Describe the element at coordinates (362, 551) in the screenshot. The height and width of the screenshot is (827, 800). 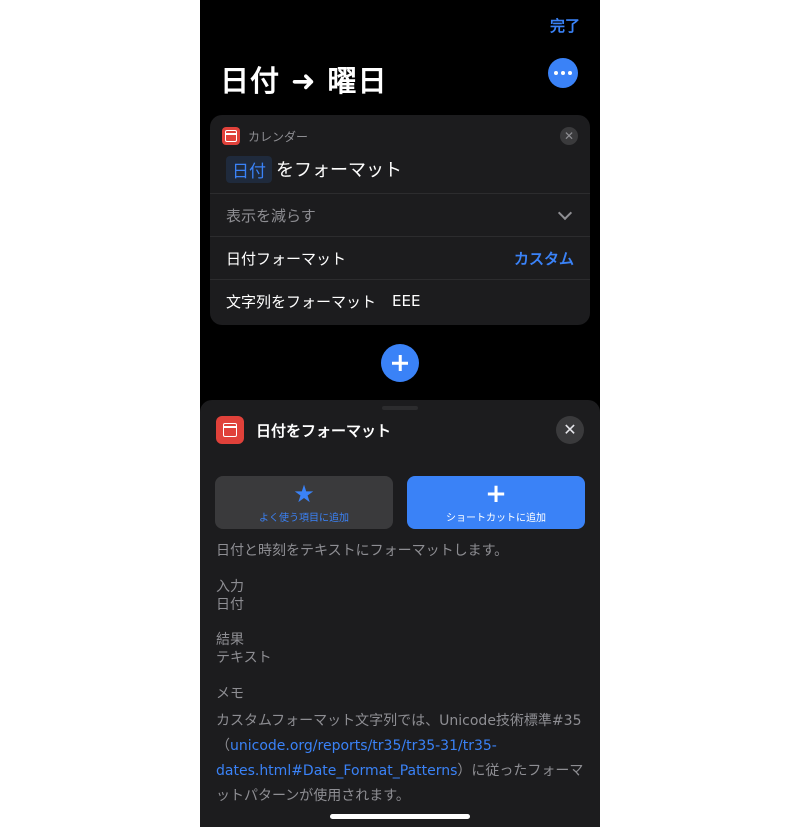
I see `action-description: 日付と時刻をテキストにフォーマットします。` at that location.